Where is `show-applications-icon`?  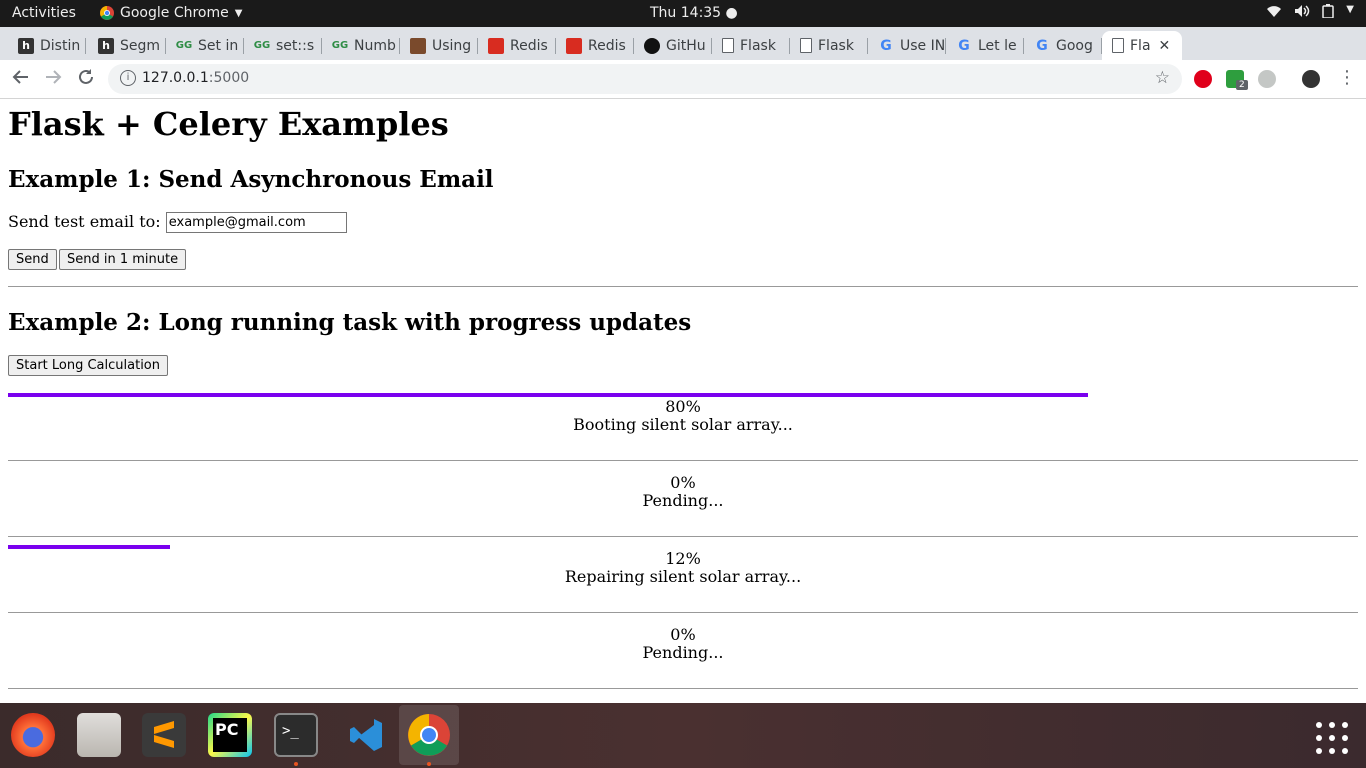 show-applications-icon is located at coordinates (1333, 739).